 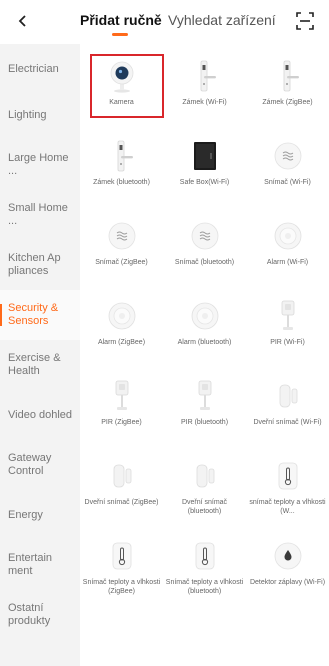 I want to click on selection-highlight-box, so click(x=127, y=86).